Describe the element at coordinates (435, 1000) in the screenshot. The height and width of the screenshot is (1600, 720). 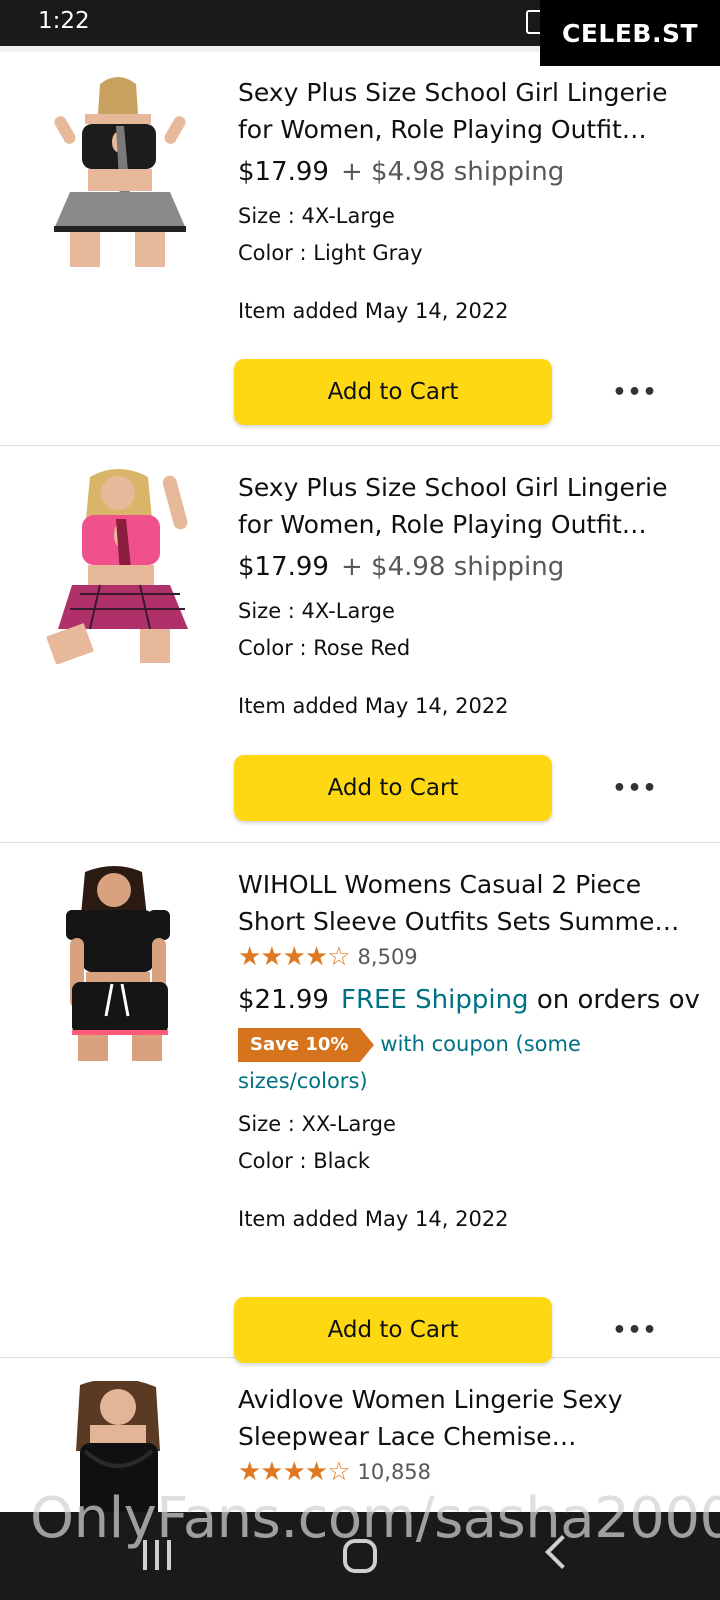
I see `free-shipping-link: FREE Shipping` at that location.